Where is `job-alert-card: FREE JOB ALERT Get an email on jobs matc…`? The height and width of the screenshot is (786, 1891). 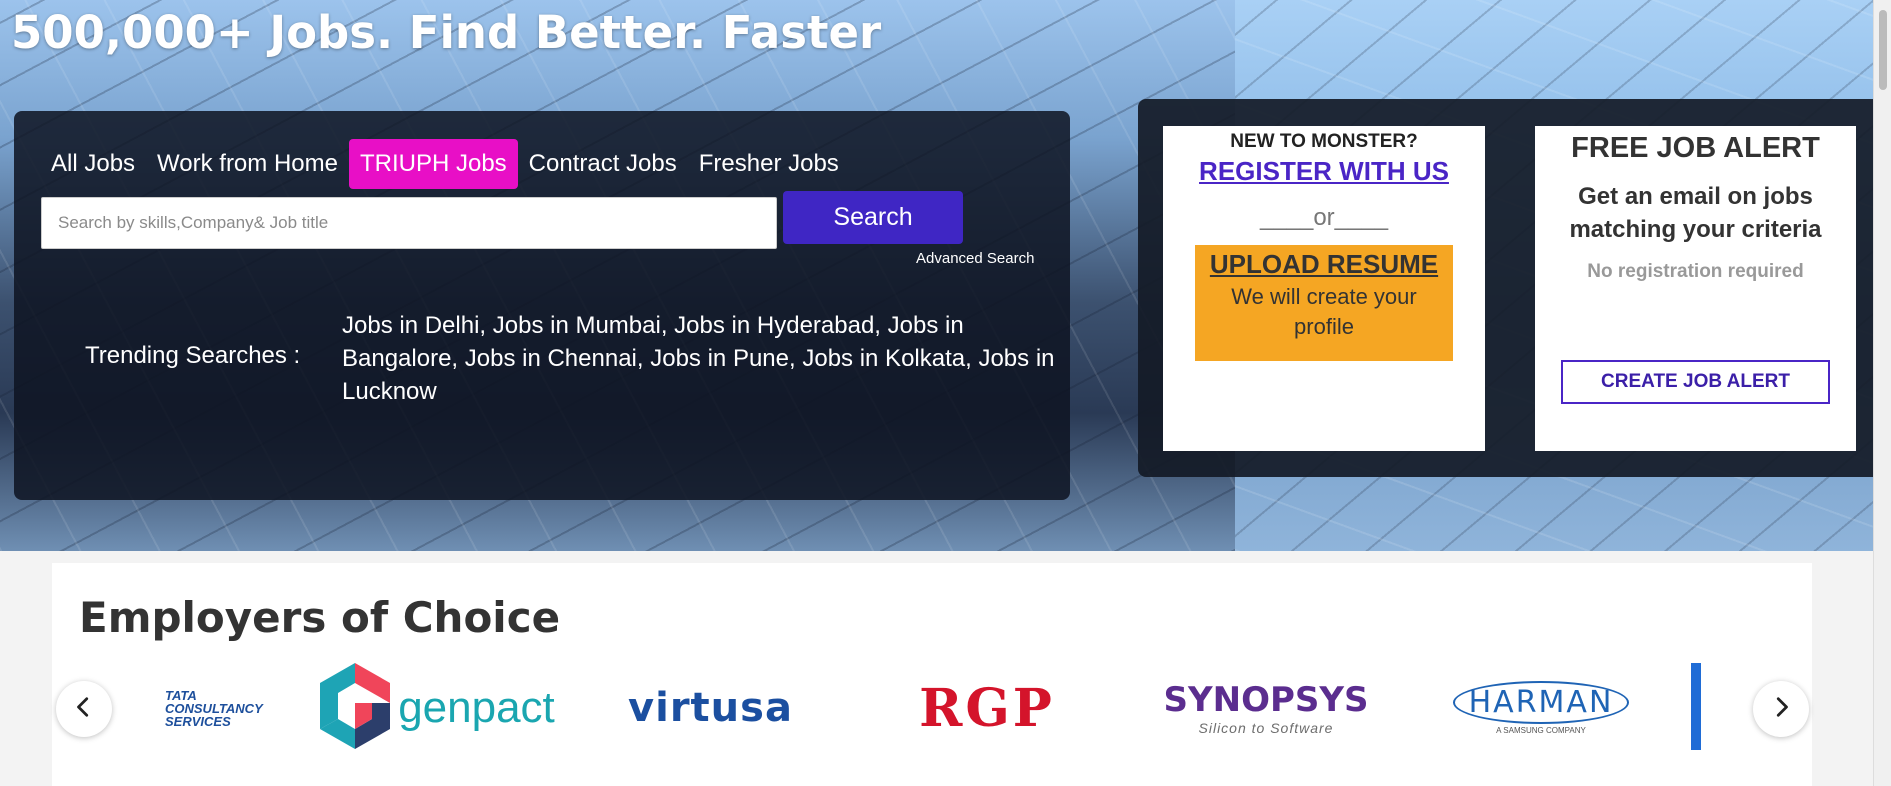 job-alert-card: FREE JOB ALERT Get an email on jobs matc… is located at coordinates (1695, 288).